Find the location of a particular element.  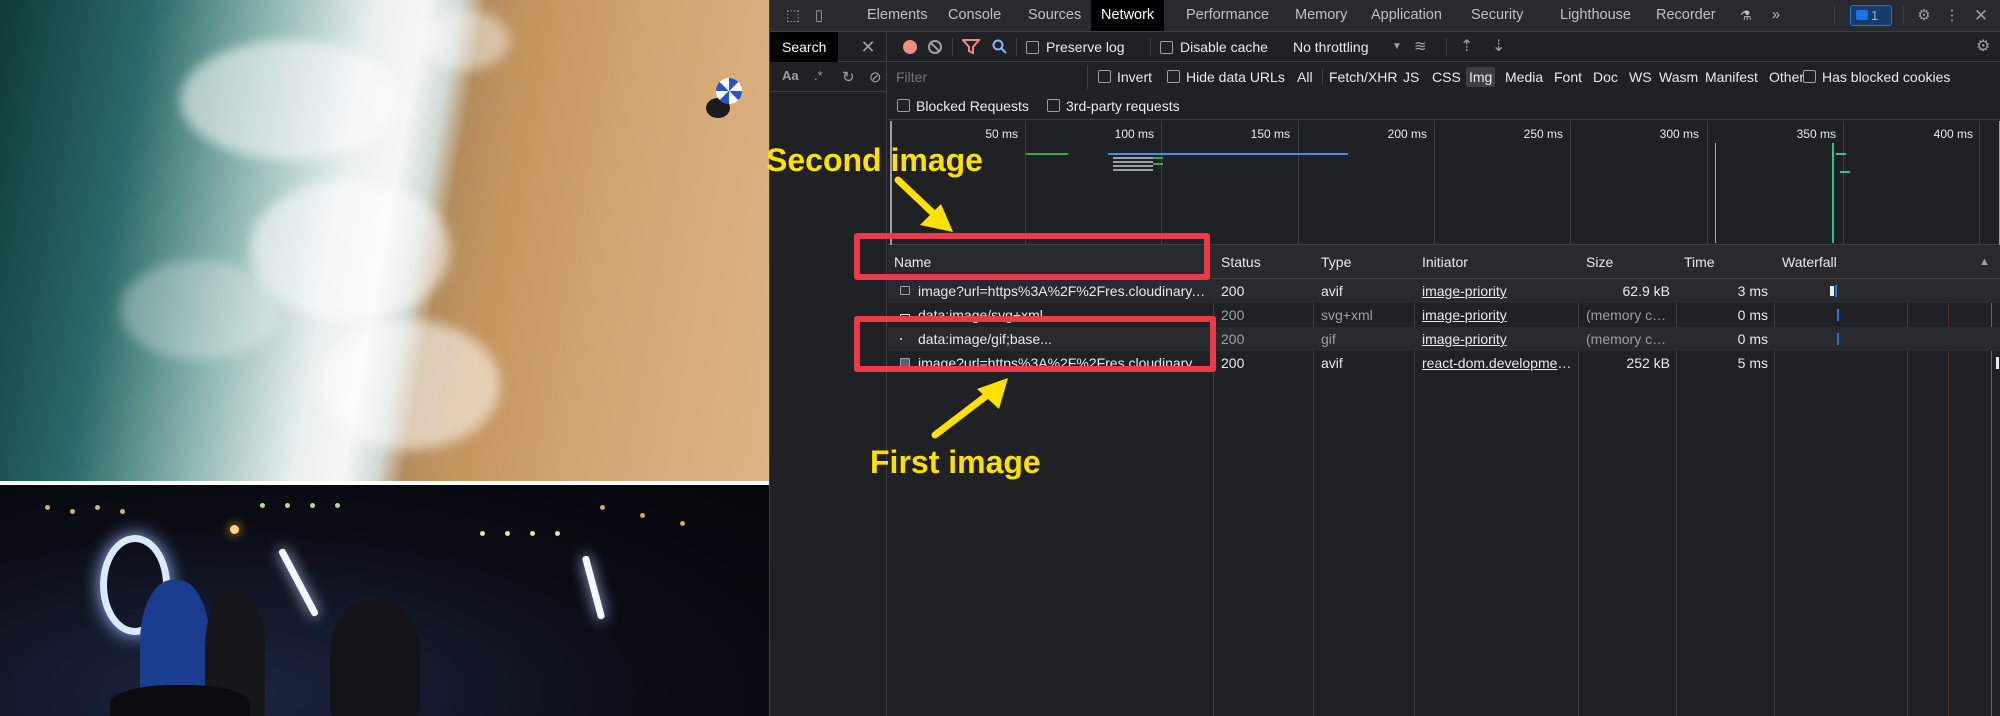

type-filter-wasm: Wasm is located at coordinates (1678, 77).